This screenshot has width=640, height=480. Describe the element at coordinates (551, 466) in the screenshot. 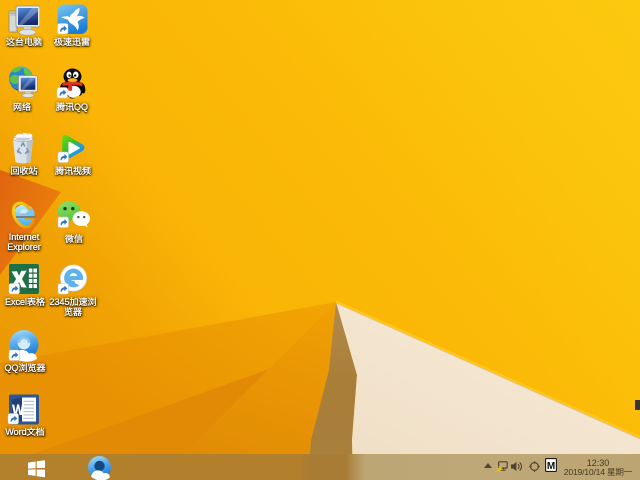

I see `svg-text: M` at that location.